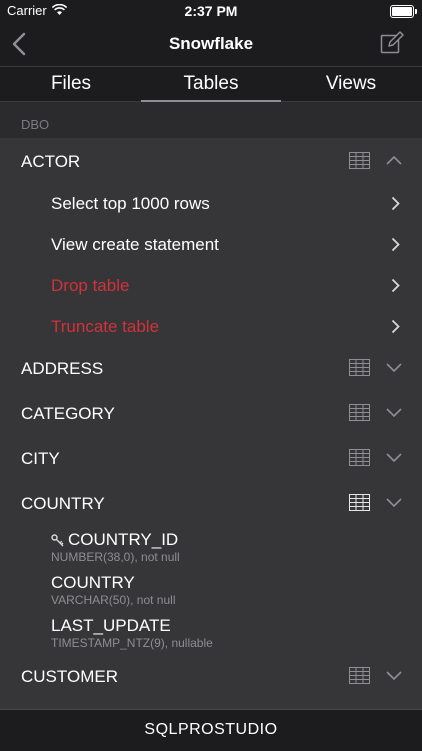 This screenshot has width=422, height=751. I want to click on compose-icon, so click(392, 43).